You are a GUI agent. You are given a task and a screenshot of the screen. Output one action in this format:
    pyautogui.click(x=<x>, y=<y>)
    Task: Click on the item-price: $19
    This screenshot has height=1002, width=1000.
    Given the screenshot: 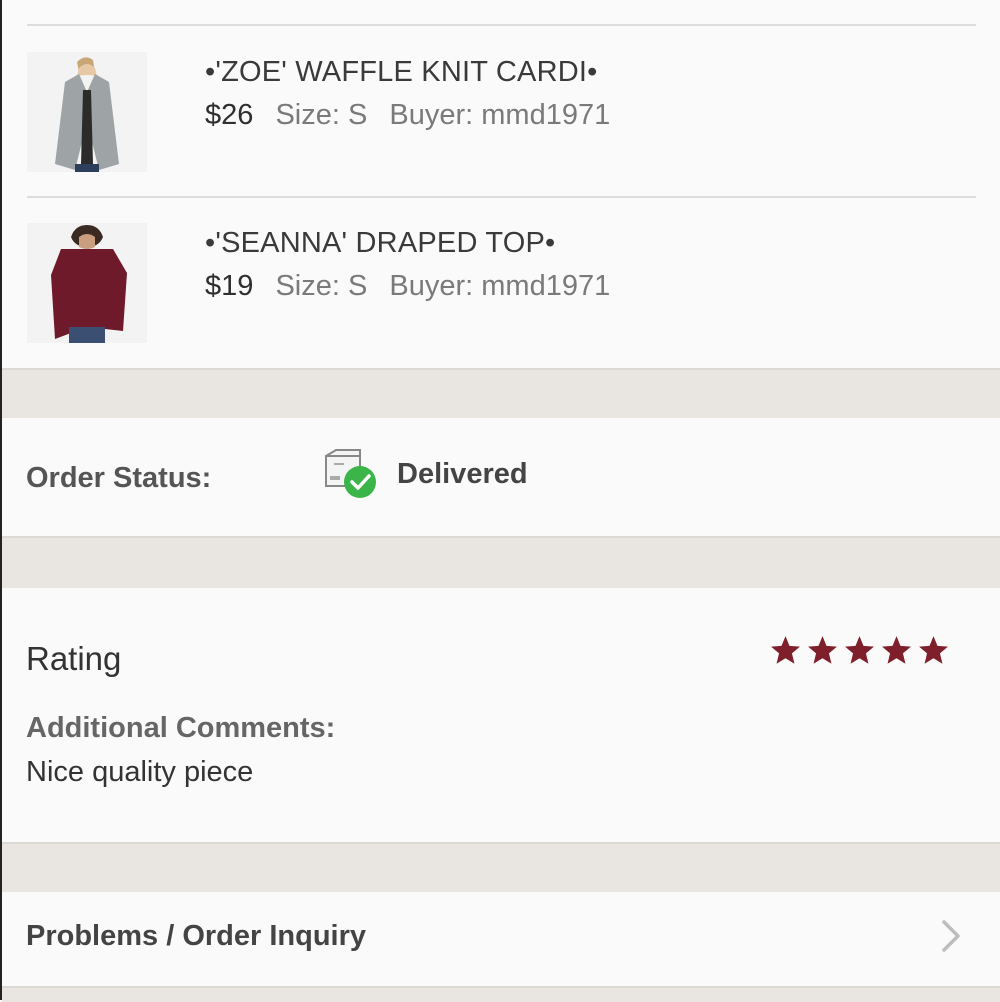 What is the action you would take?
    pyautogui.click(x=229, y=286)
    